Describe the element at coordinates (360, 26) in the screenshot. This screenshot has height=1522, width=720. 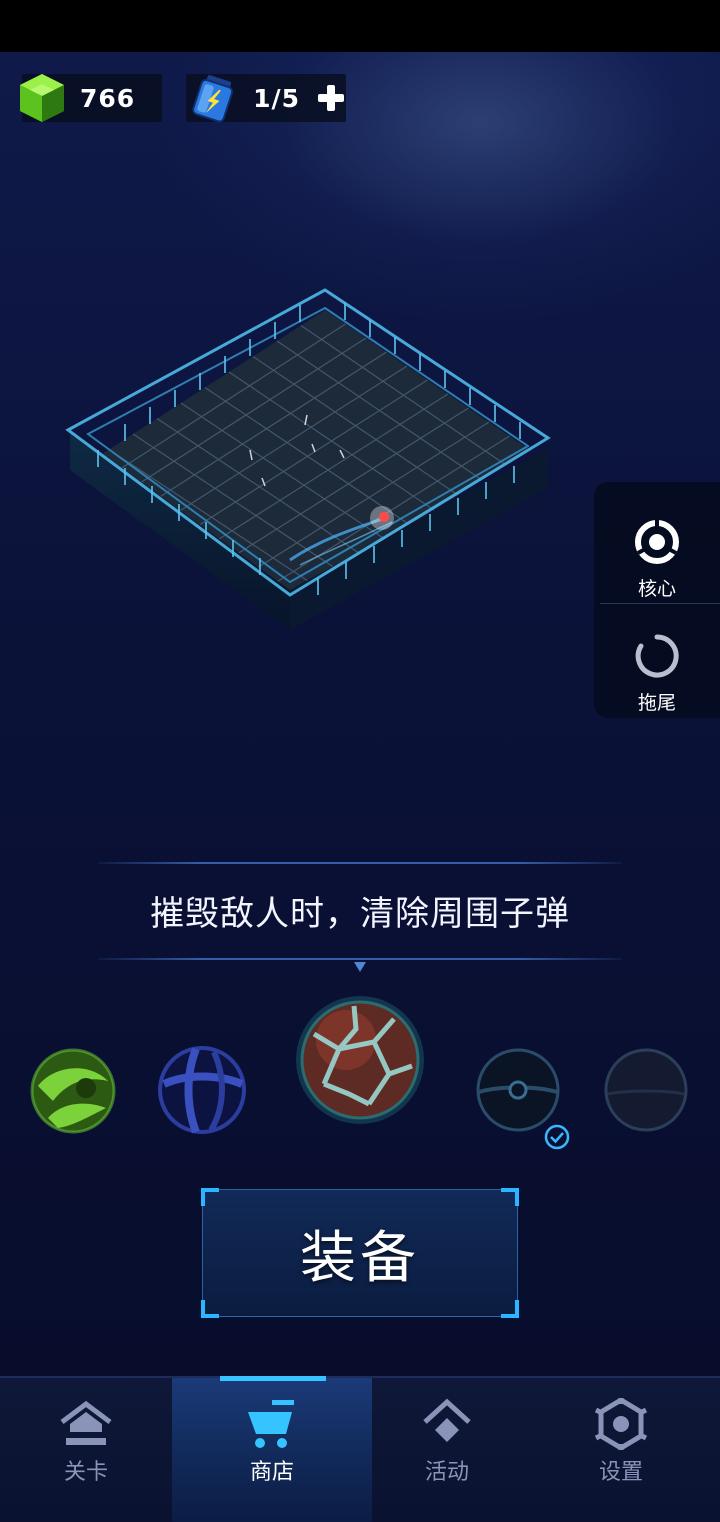
I see `status-bar` at that location.